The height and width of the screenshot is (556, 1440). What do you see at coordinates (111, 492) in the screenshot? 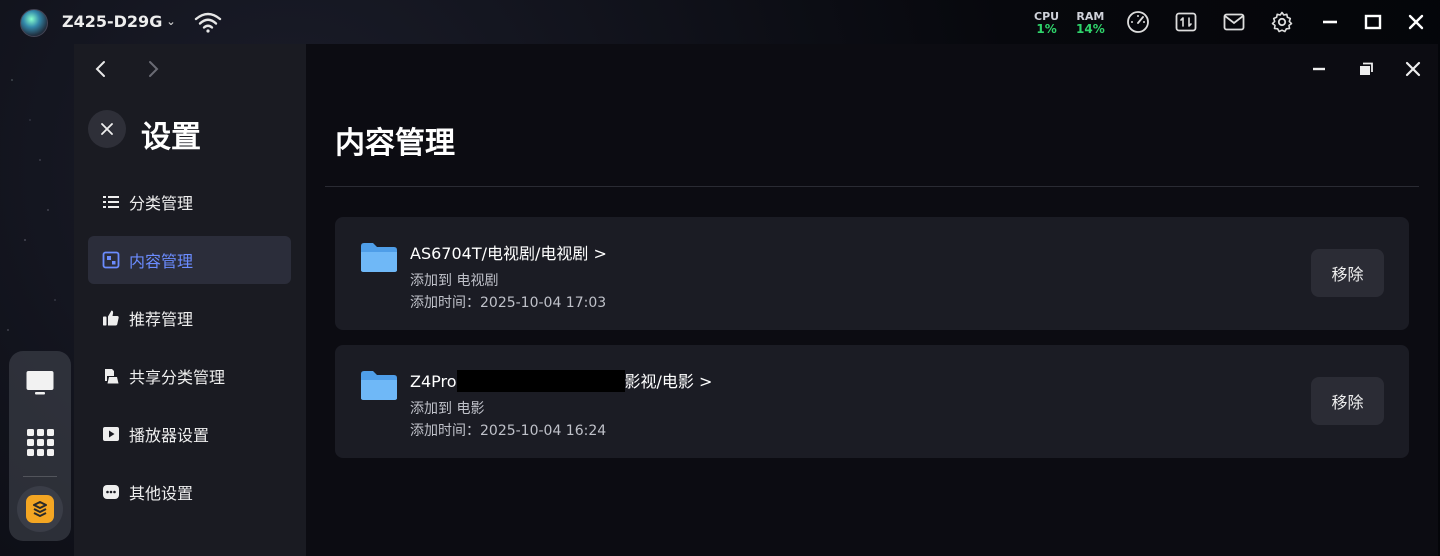
I see `more-icon` at bounding box center [111, 492].